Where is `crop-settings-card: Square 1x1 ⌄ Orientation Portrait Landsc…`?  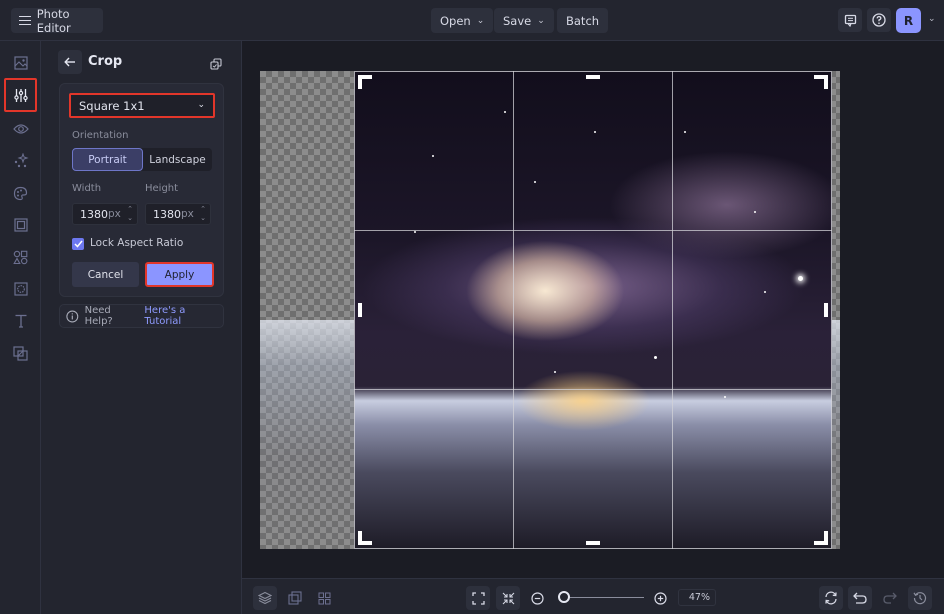 crop-settings-card: Square 1x1 ⌄ Orientation Portrait Landsc… is located at coordinates (141, 190).